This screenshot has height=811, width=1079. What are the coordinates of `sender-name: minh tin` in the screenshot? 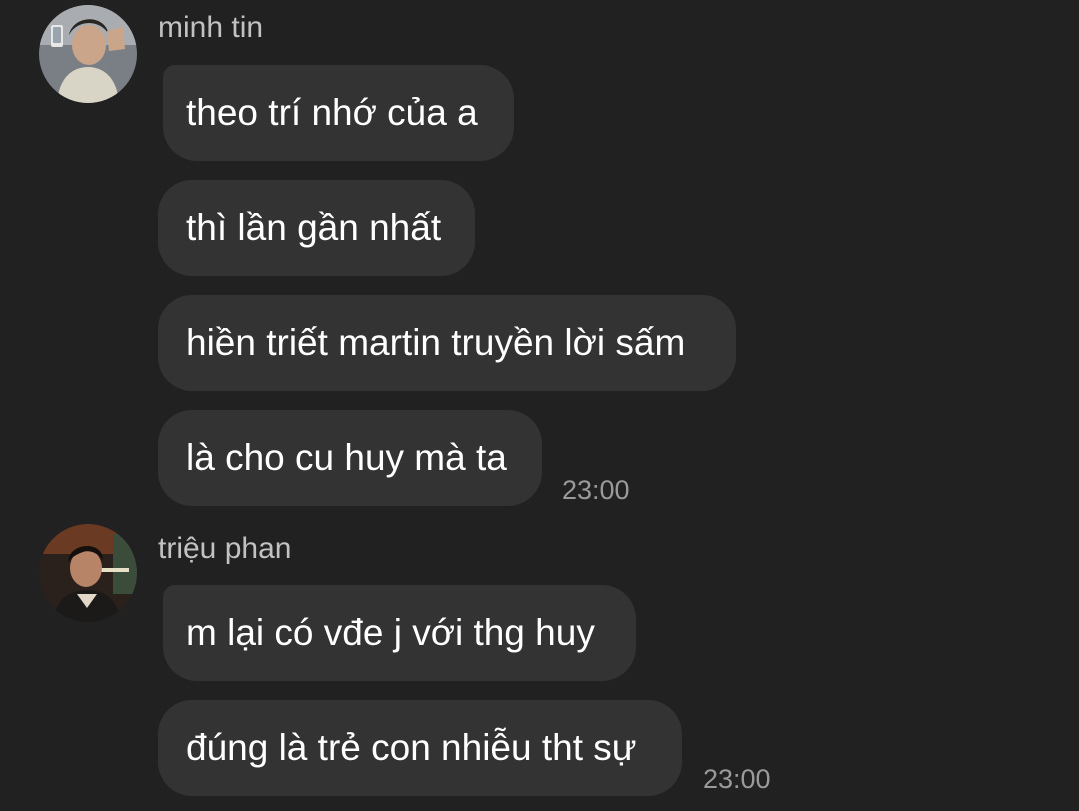 It's located at (211, 27).